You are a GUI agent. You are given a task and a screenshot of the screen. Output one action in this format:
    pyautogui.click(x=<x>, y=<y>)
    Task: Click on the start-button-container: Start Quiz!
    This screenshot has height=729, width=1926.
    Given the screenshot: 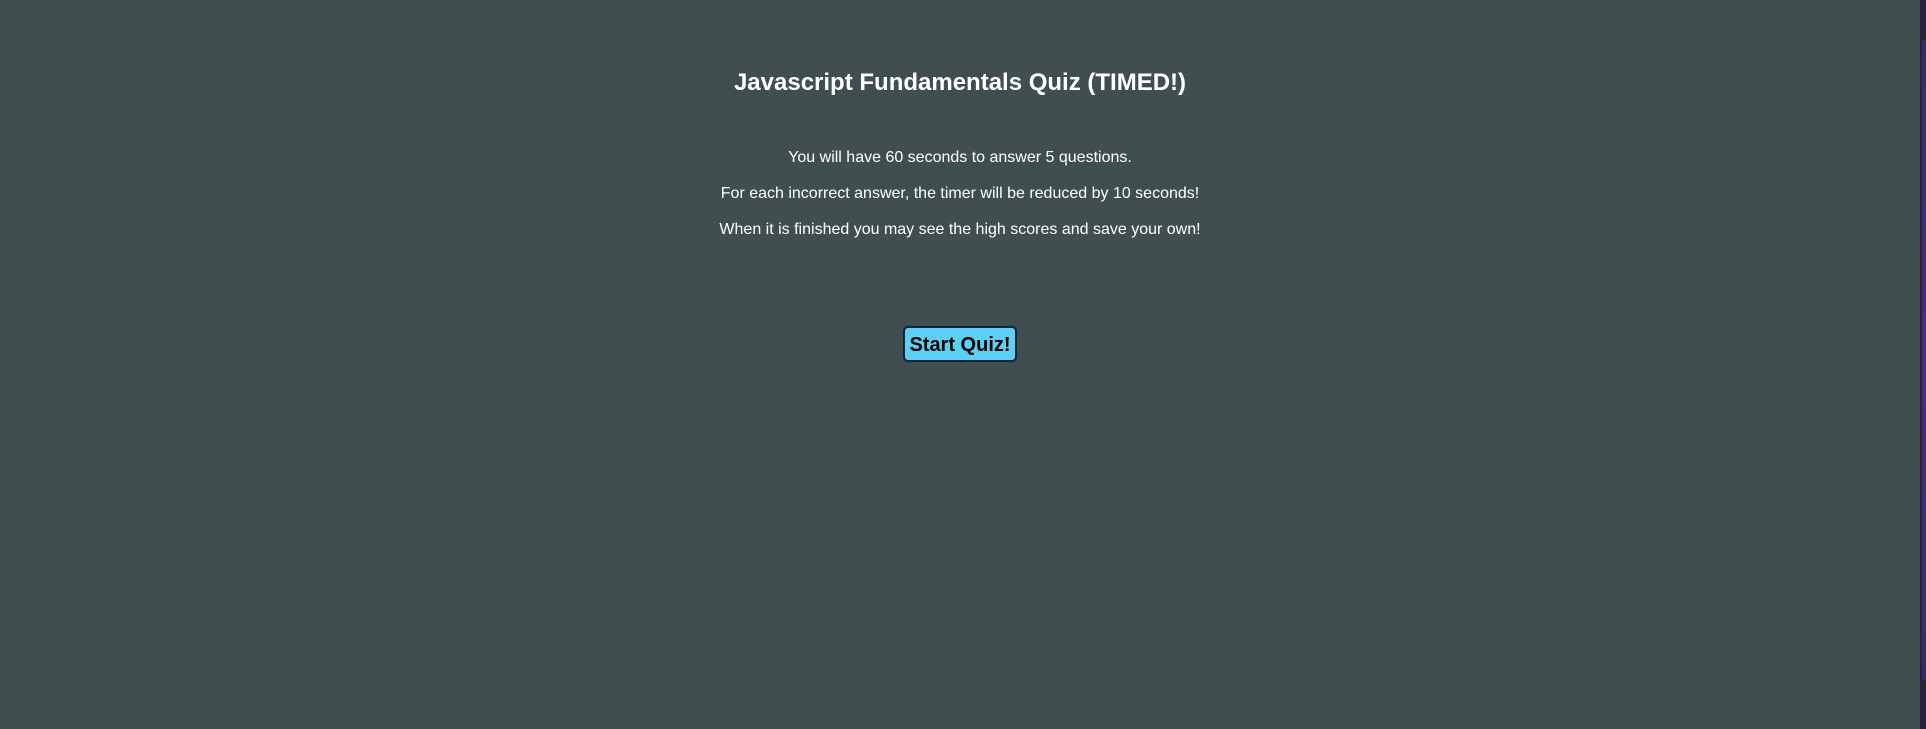 What is the action you would take?
    pyautogui.click(x=960, y=344)
    